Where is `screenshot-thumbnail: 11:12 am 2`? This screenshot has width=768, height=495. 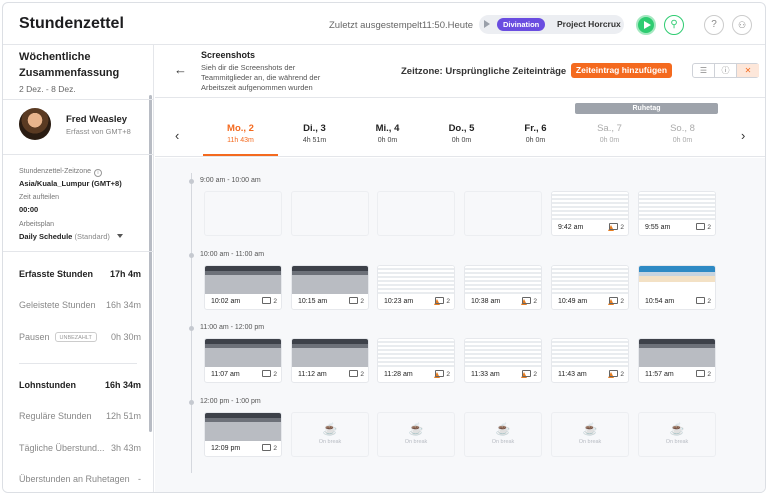 screenshot-thumbnail: 11:12 am 2 is located at coordinates (330, 360).